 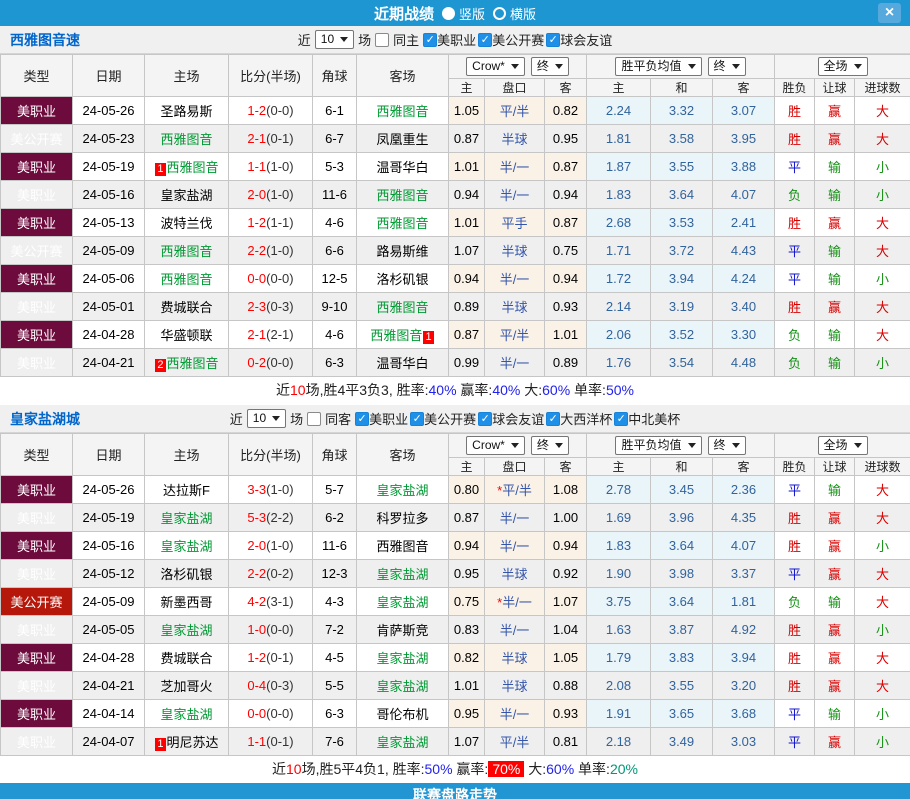 I want to click on avg-away-cell: 3.07, so click(x=743, y=110).